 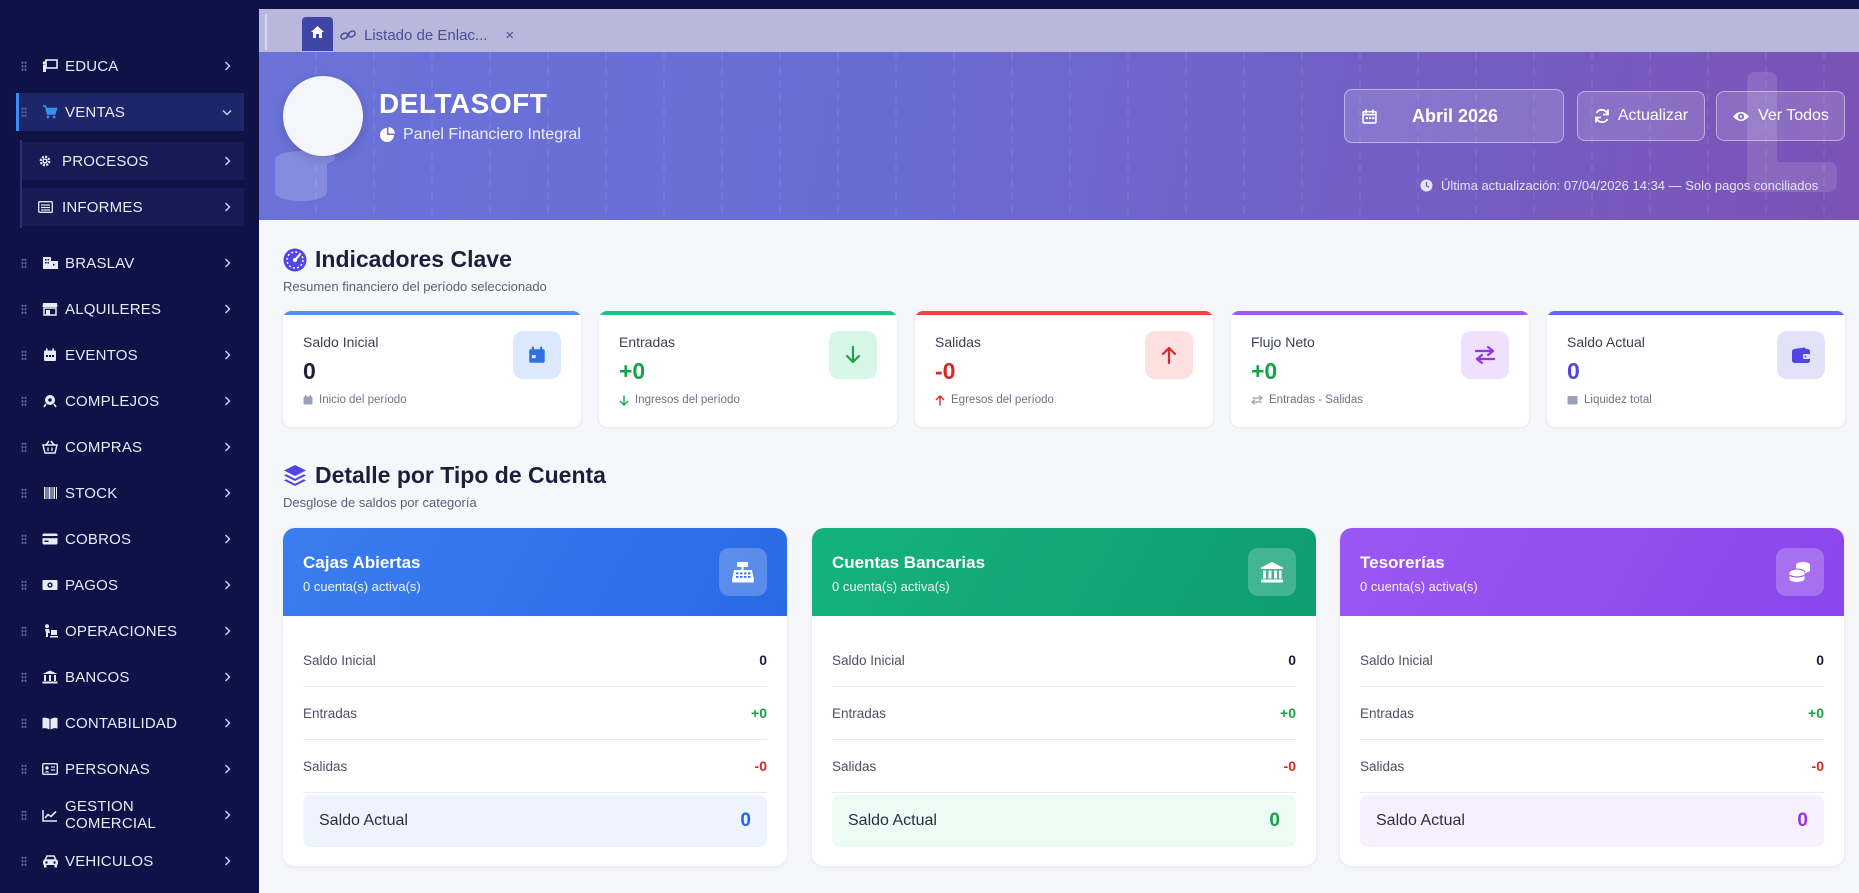 I want to click on view-all-label: Ver Todos, so click(x=1793, y=115).